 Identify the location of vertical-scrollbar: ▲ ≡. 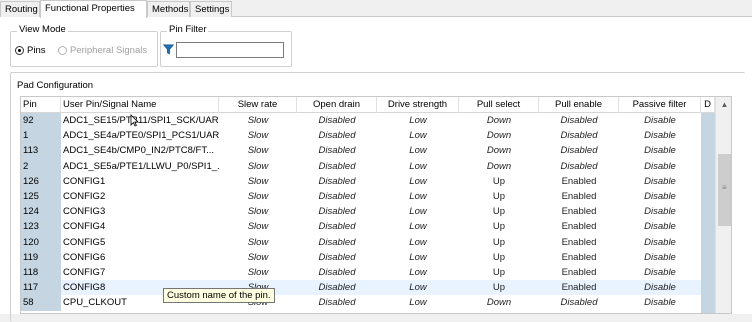
(723, 205).